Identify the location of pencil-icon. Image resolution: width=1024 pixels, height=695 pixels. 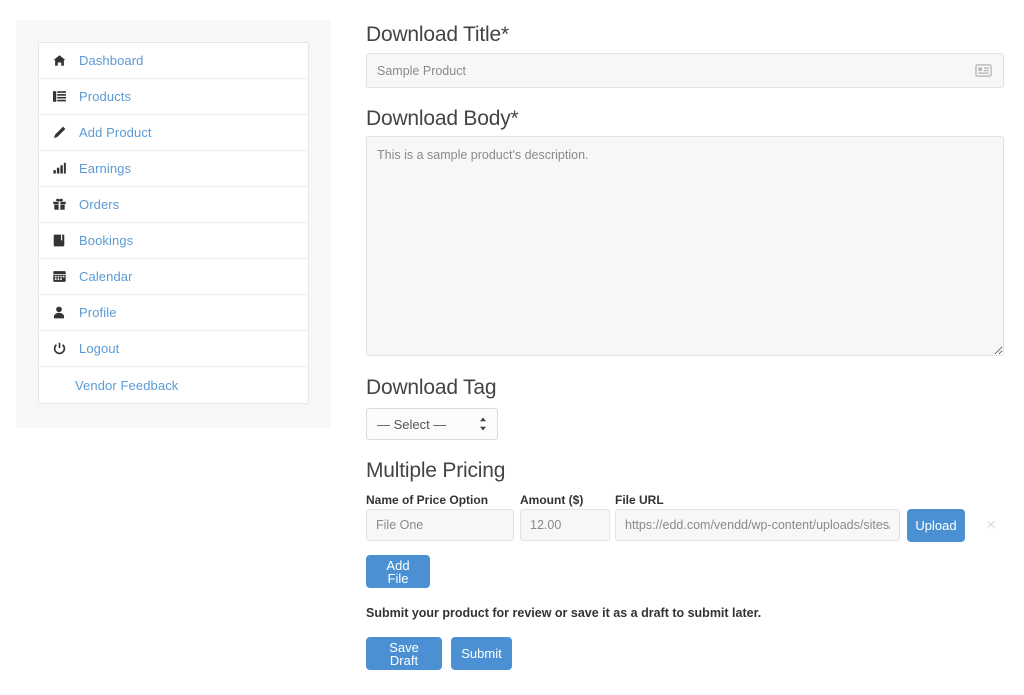
(64, 132).